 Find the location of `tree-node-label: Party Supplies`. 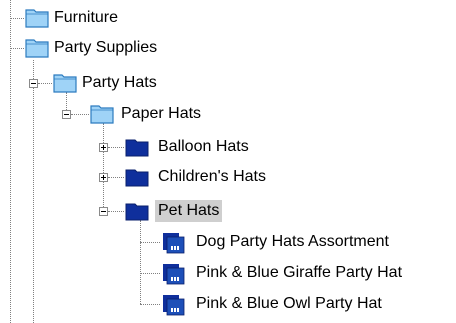

tree-node-label: Party Supplies is located at coordinates (106, 47).